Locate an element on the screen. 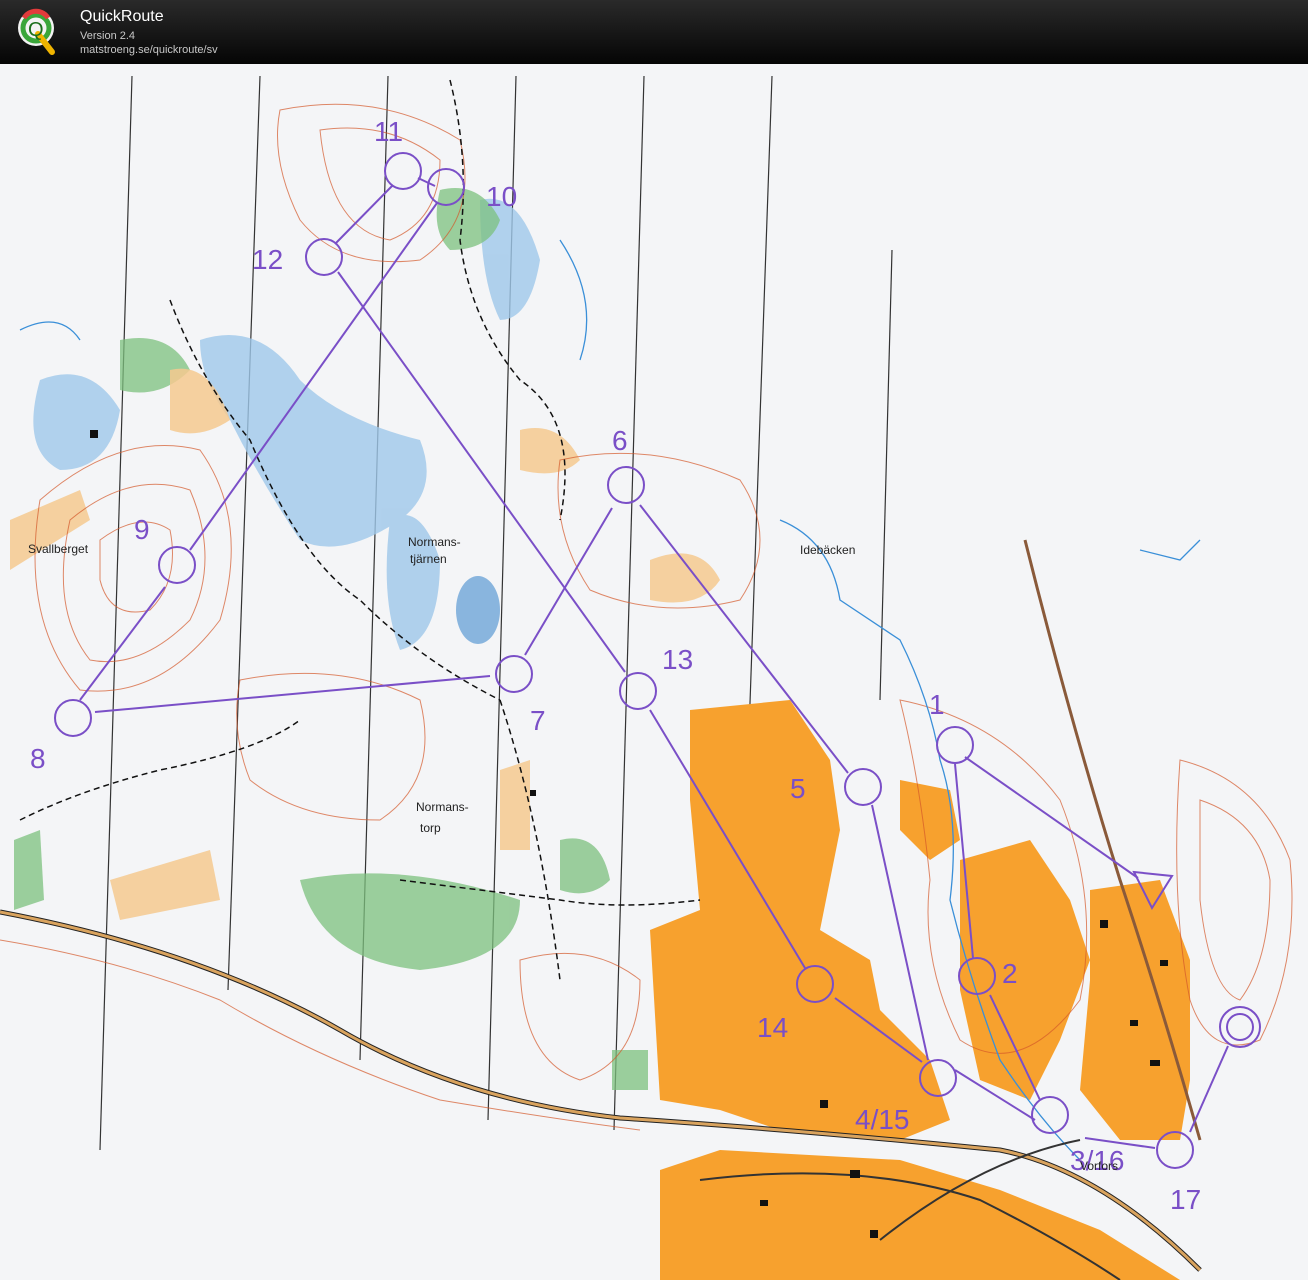 This screenshot has height=1280, width=1308. control-5-label: 5 is located at coordinates (798, 788).